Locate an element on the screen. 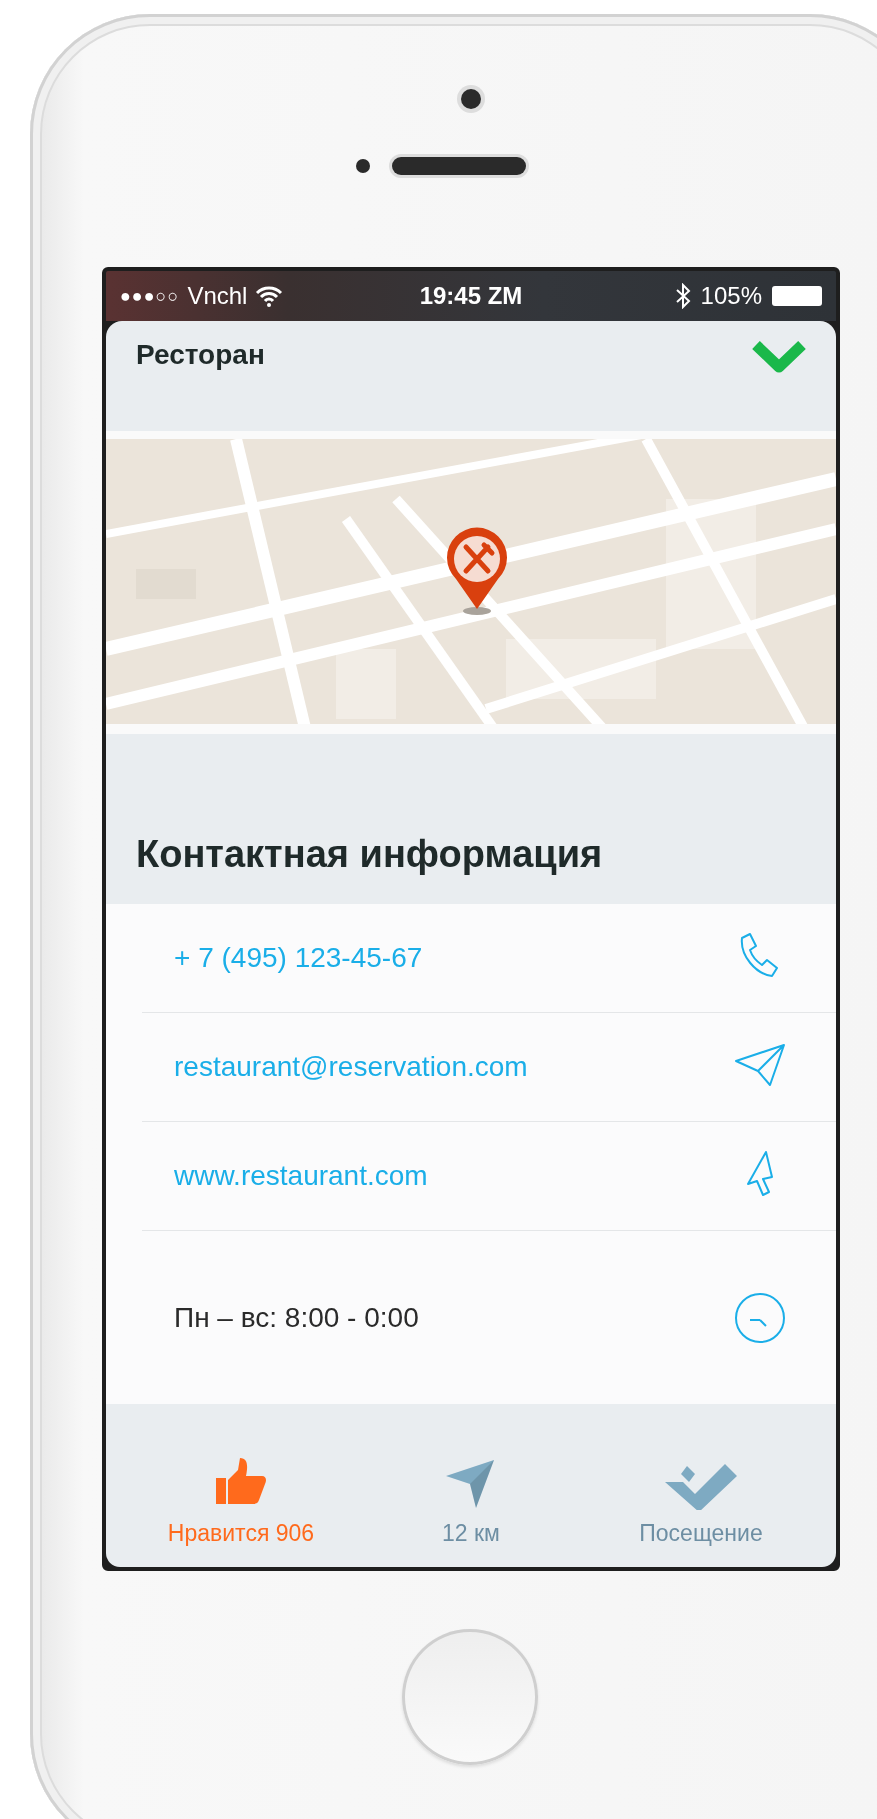 This screenshot has width=877, height=1819. contact-link: + 7 (495) 123-45-67 is located at coordinates (453, 958).